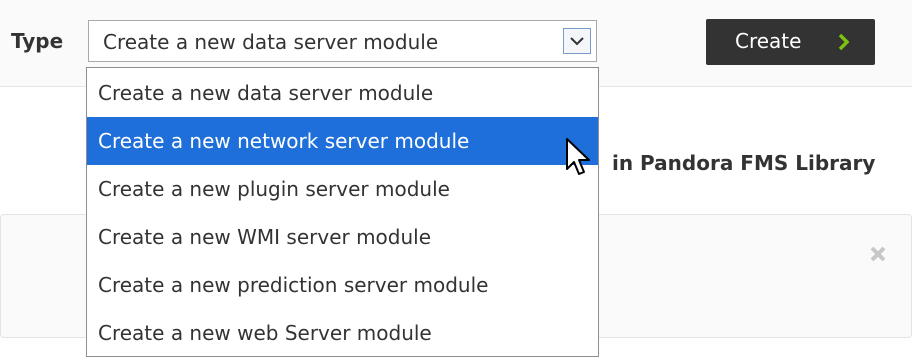  Describe the element at coordinates (342, 141) in the screenshot. I see `option-network-server-module: Create a new network server module` at that location.